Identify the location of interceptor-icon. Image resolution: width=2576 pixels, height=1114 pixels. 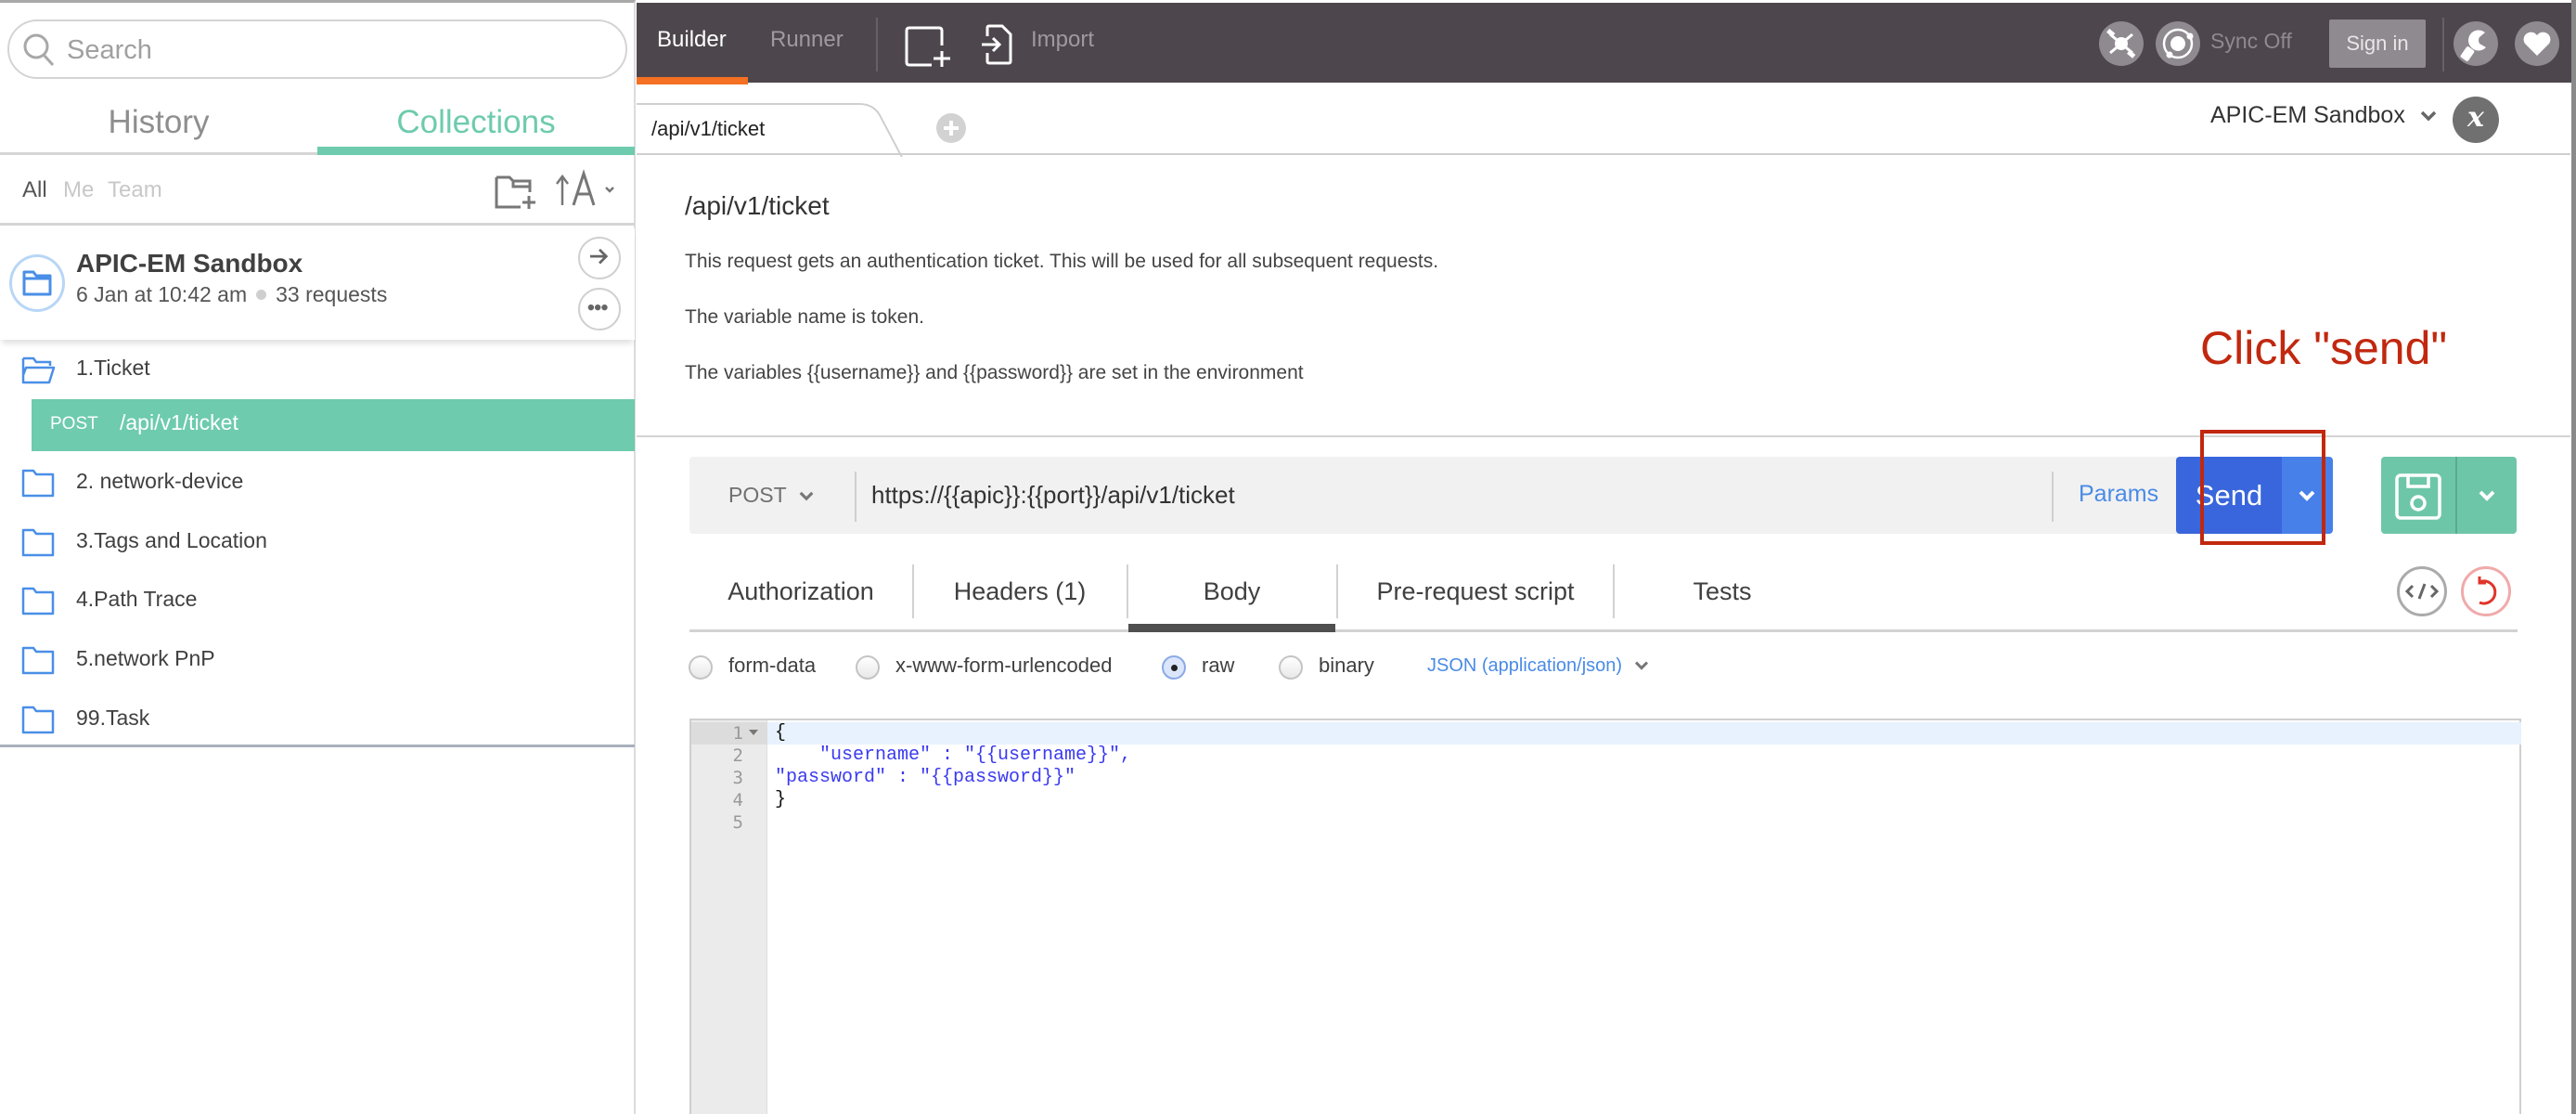
(2121, 43).